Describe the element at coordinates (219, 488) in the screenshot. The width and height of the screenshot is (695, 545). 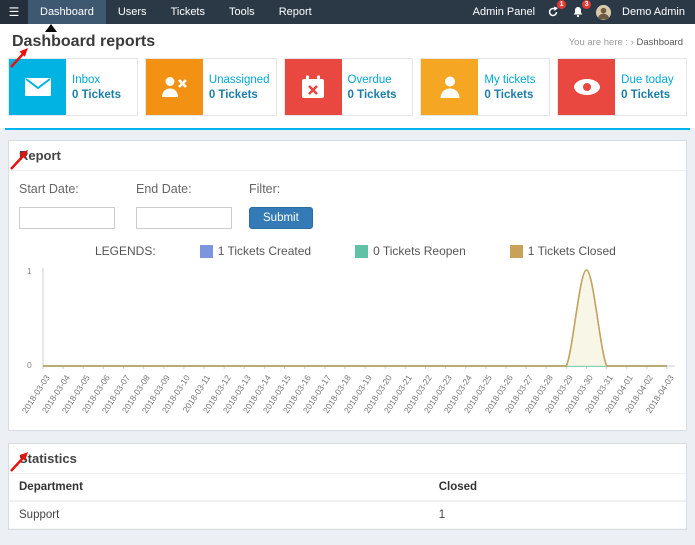
I see `table-header-cell: Department` at that location.